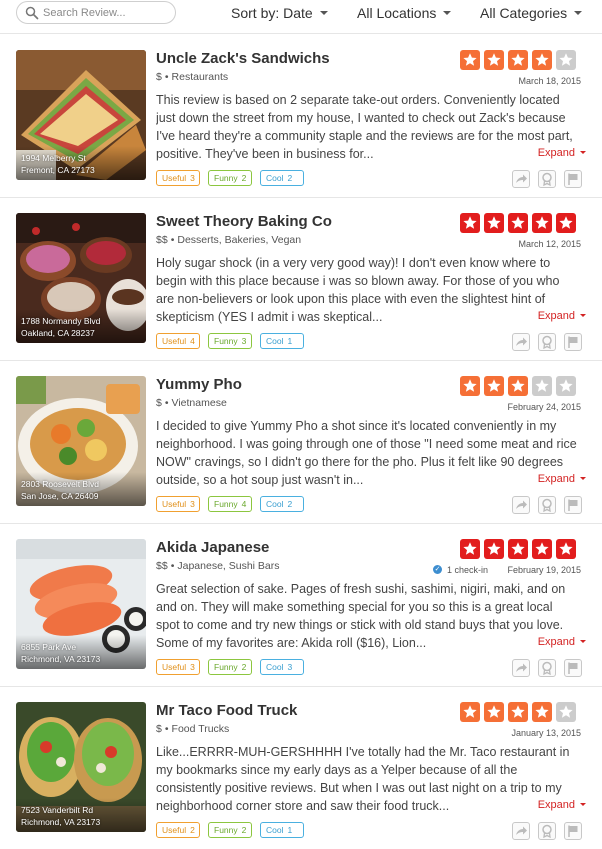  I want to click on sort-dropdown: Sort by: Date, so click(279, 13).